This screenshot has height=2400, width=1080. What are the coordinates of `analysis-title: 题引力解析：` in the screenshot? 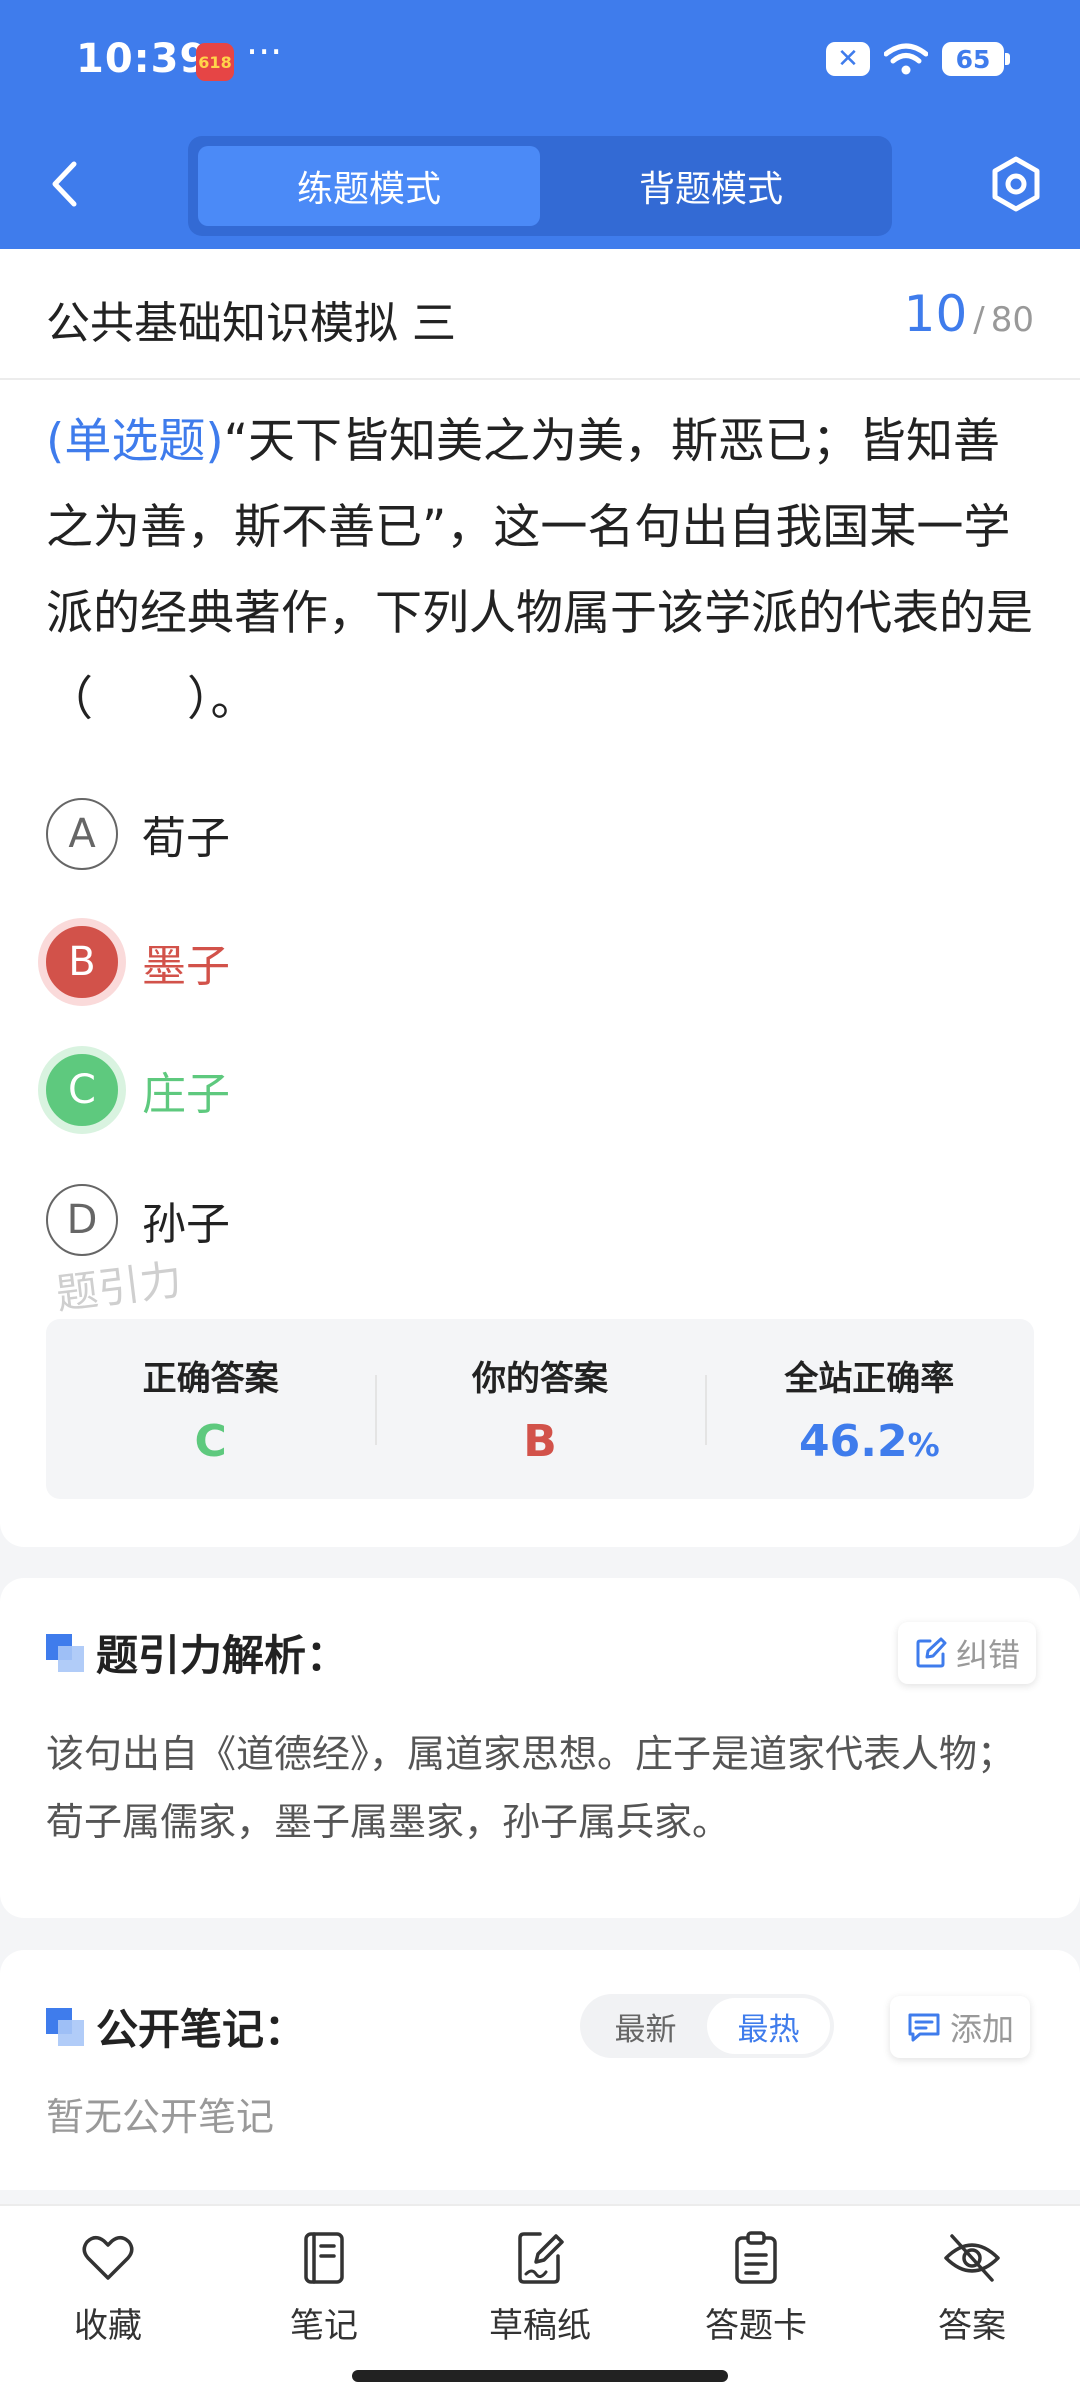 It's located at (222, 1655).